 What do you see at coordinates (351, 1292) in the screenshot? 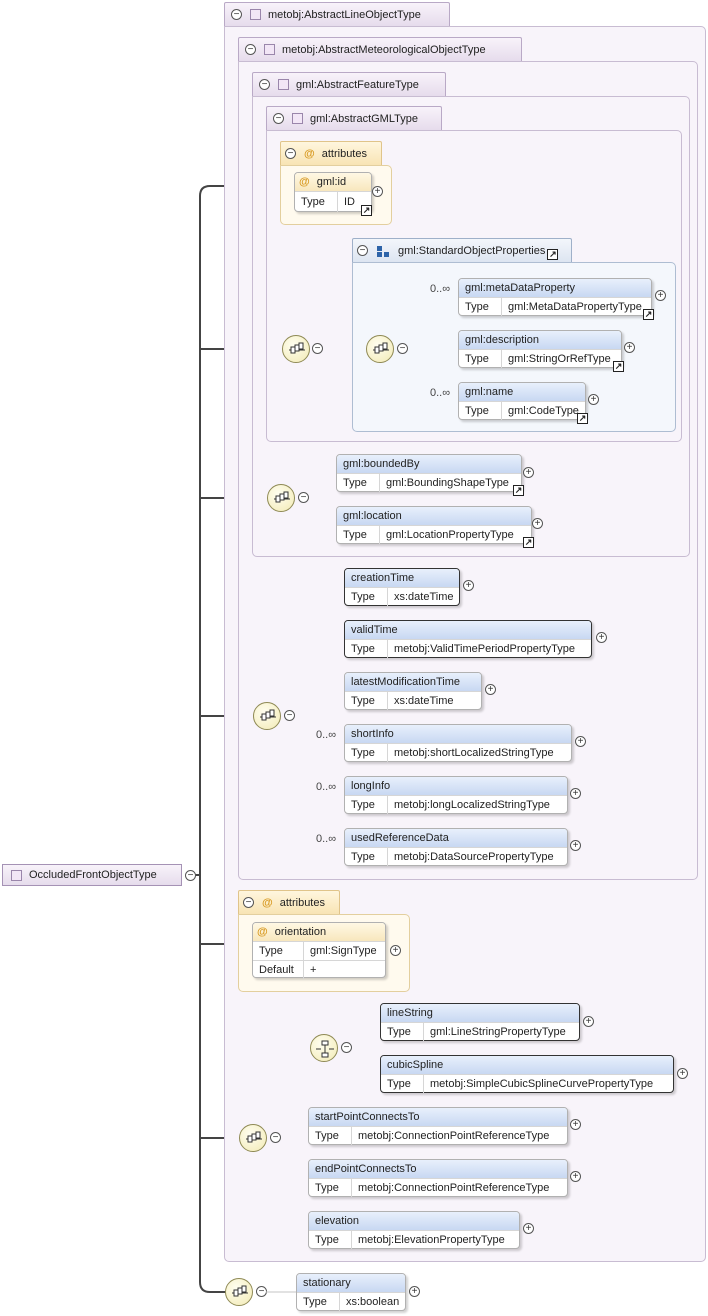
I see `element-stationary: stationary Type xs:boolean` at bounding box center [351, 1292].